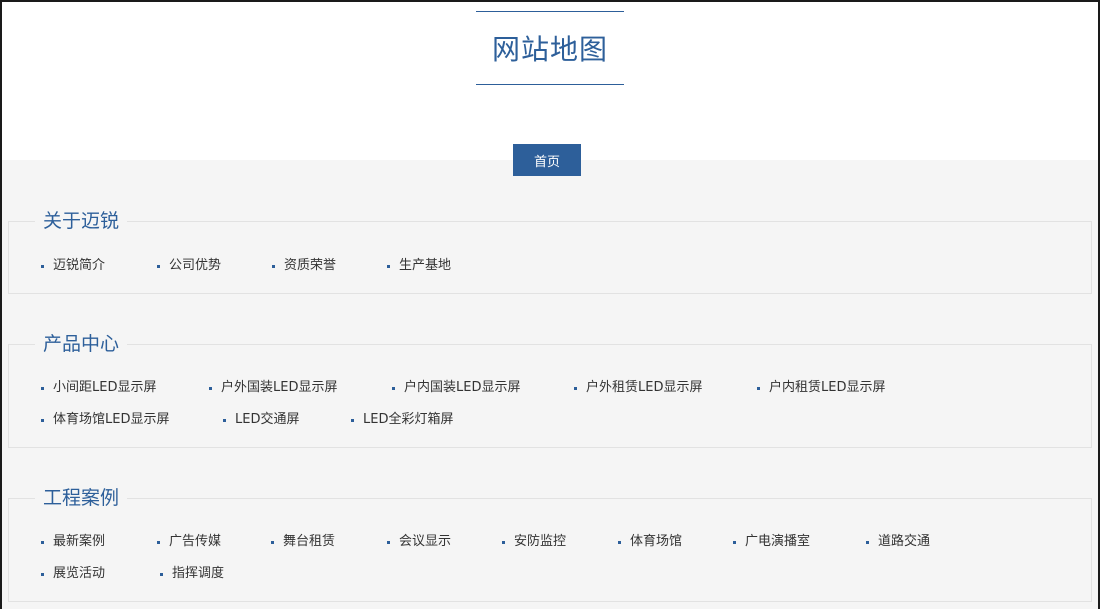 The image size is (1100, 609). What do you see at coordinates (105, 420) in the screenshot?
I see `link-product-item: 体育场馆LED显示屏` at bounding box center [105, 420].